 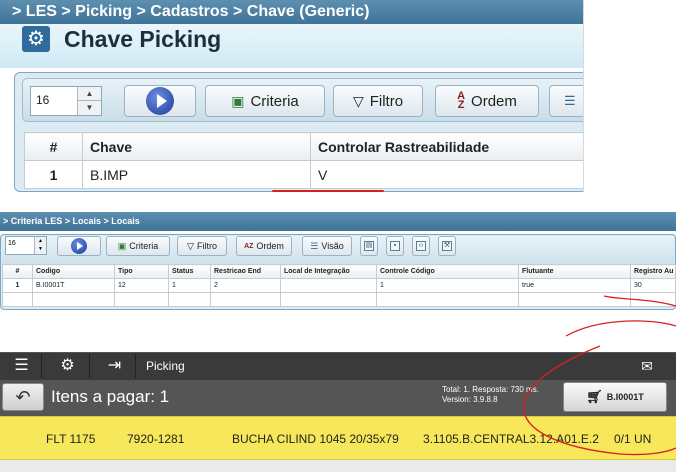 I want to click on cell-codigo: B.I0001T, so click(x=73, y=285).